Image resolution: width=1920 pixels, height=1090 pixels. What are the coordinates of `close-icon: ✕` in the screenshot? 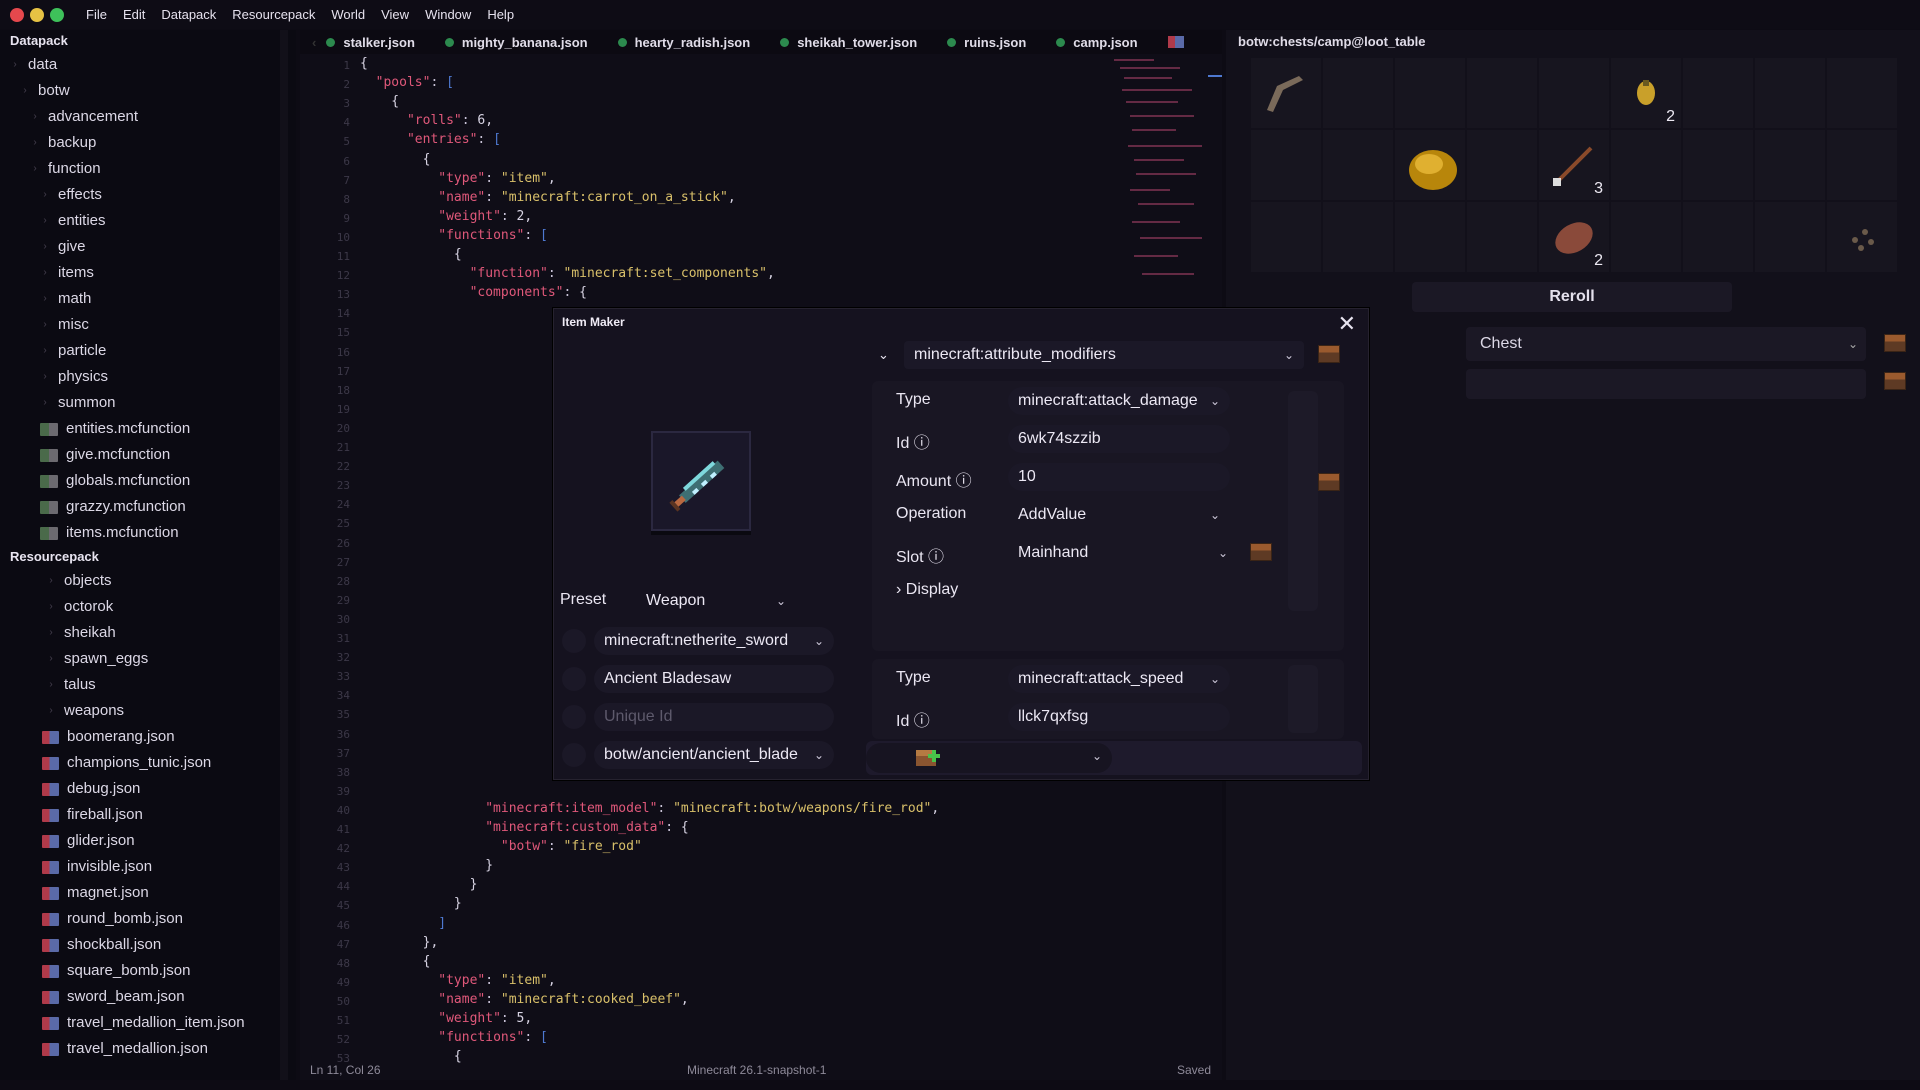 It's located at (1347, 324).